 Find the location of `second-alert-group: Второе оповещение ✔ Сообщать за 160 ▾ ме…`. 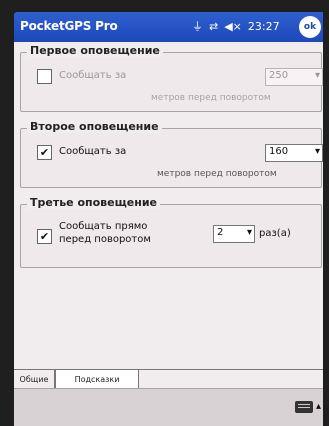

second-alert-group: Второе оповещение ✔ Сообщать за 160 ▾ ме… is located at coordinates (171, 154).